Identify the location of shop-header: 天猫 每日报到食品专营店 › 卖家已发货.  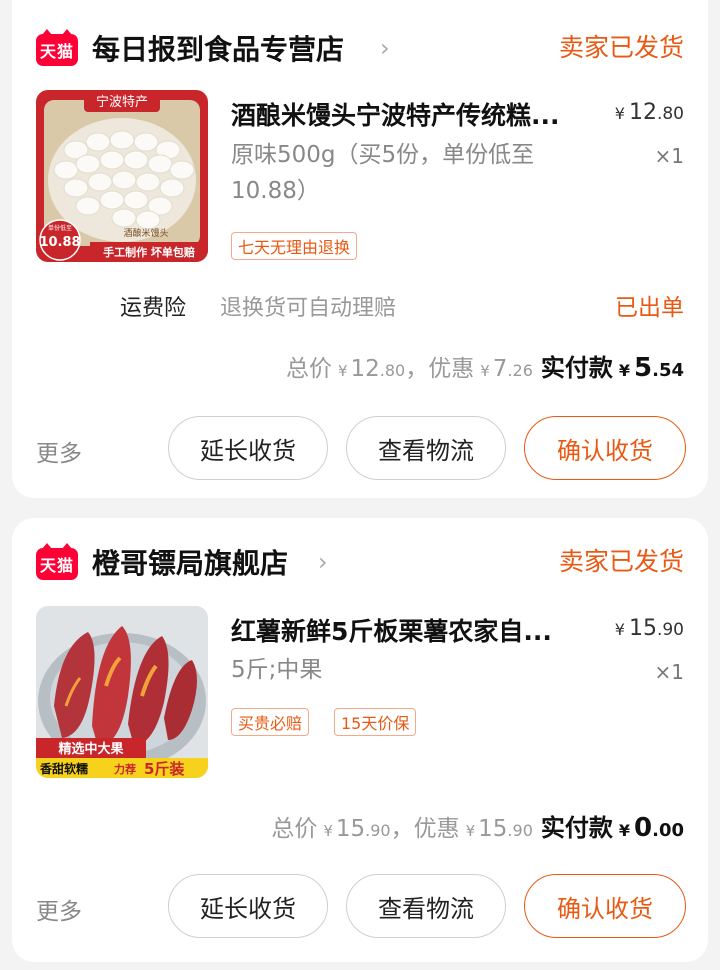
(360, 44).